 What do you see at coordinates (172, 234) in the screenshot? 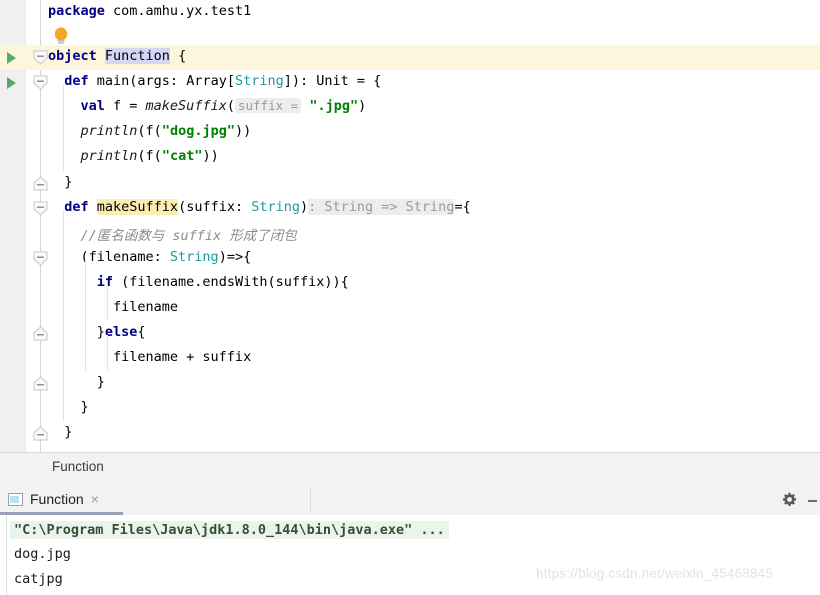
I see `code-line-text: //匿名函数与 suffix 形成了闭包` at bounding box center [172, 234].